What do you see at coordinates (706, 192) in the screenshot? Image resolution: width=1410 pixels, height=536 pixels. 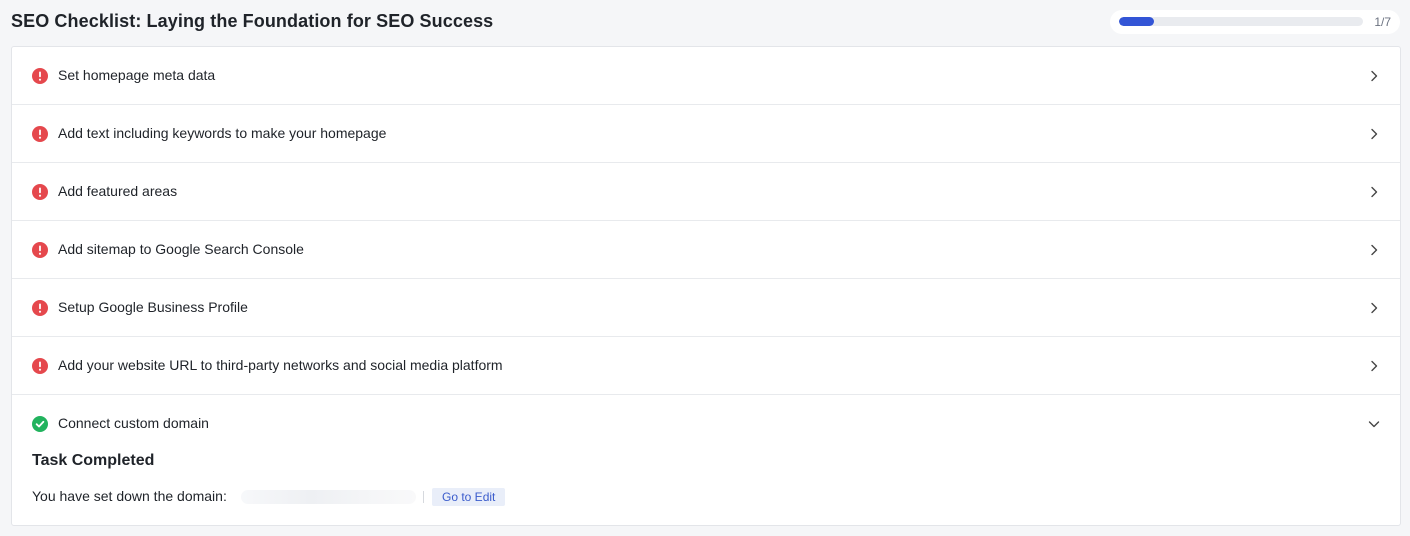 I see `checklist-item-featured-areas: Add featured areas` at bounding box center [706, 192].